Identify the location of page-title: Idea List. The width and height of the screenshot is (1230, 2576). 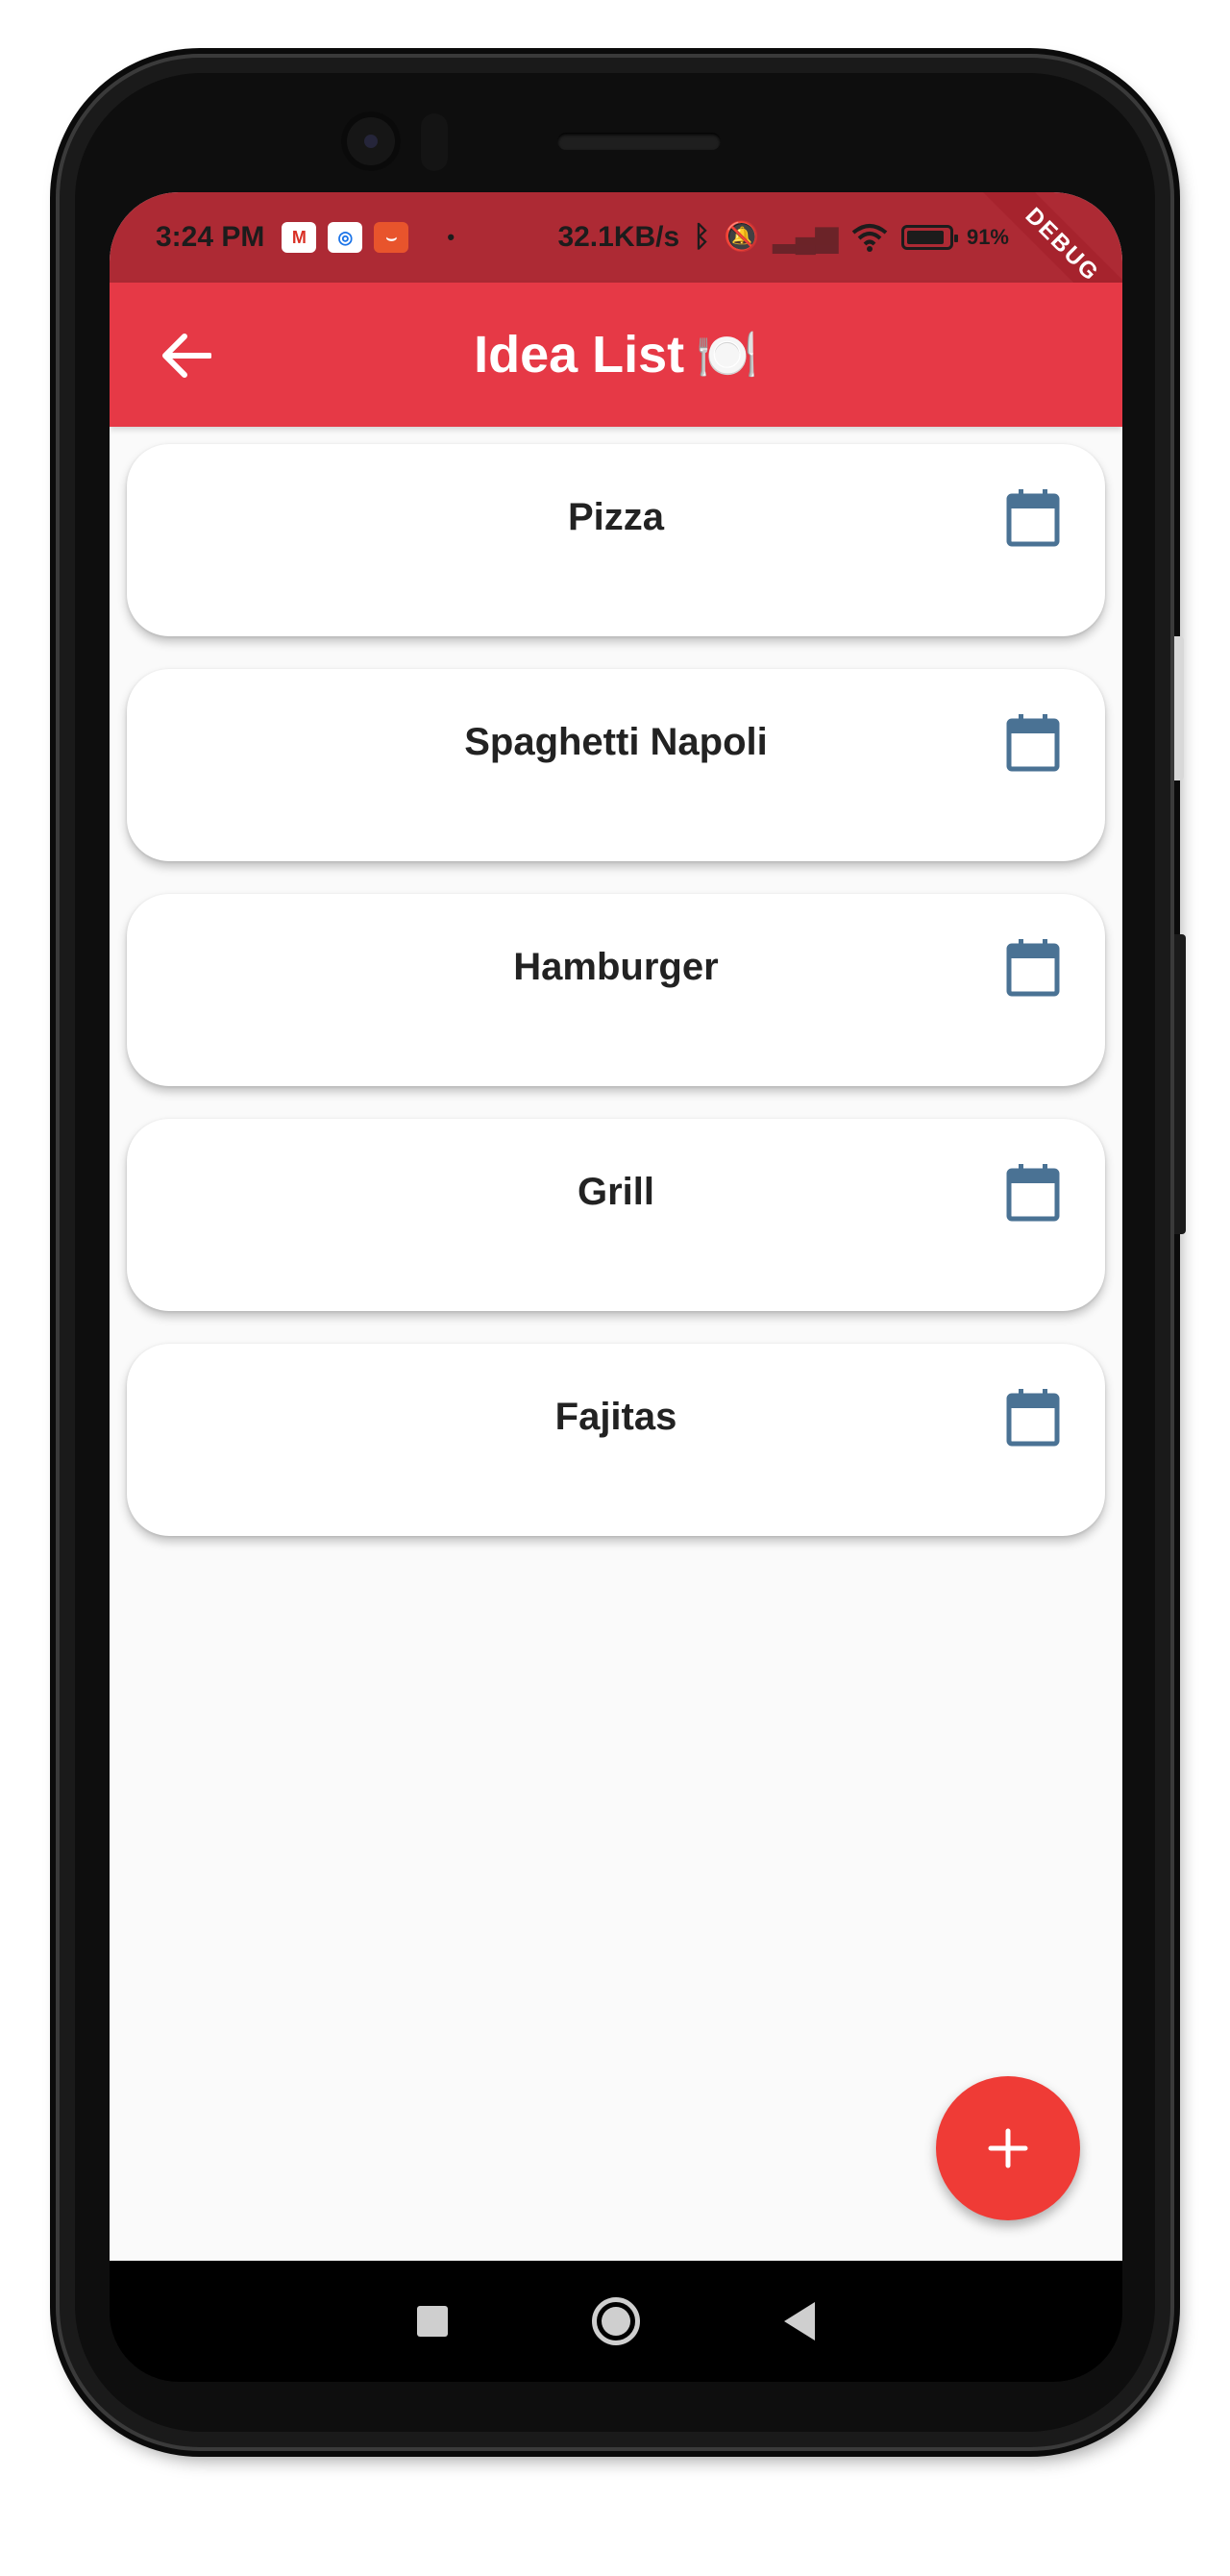
(580, 355).